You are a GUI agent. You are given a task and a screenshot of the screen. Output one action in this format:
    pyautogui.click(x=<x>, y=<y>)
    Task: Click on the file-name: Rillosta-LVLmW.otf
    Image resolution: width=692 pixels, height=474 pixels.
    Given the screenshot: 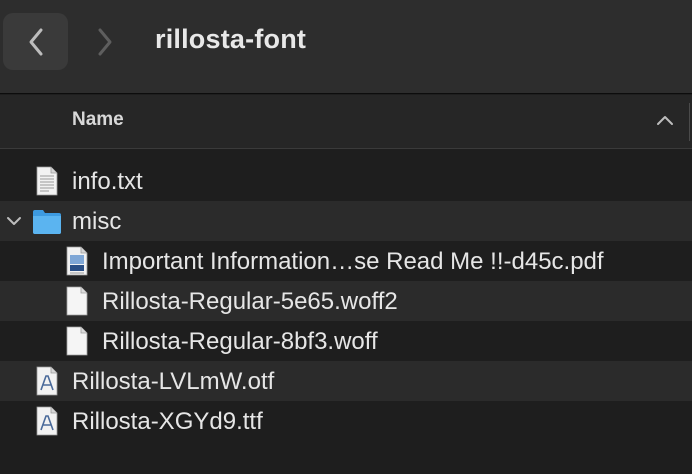 What is the action you would take?
    pyautogui.click(x=173, y=381)
    